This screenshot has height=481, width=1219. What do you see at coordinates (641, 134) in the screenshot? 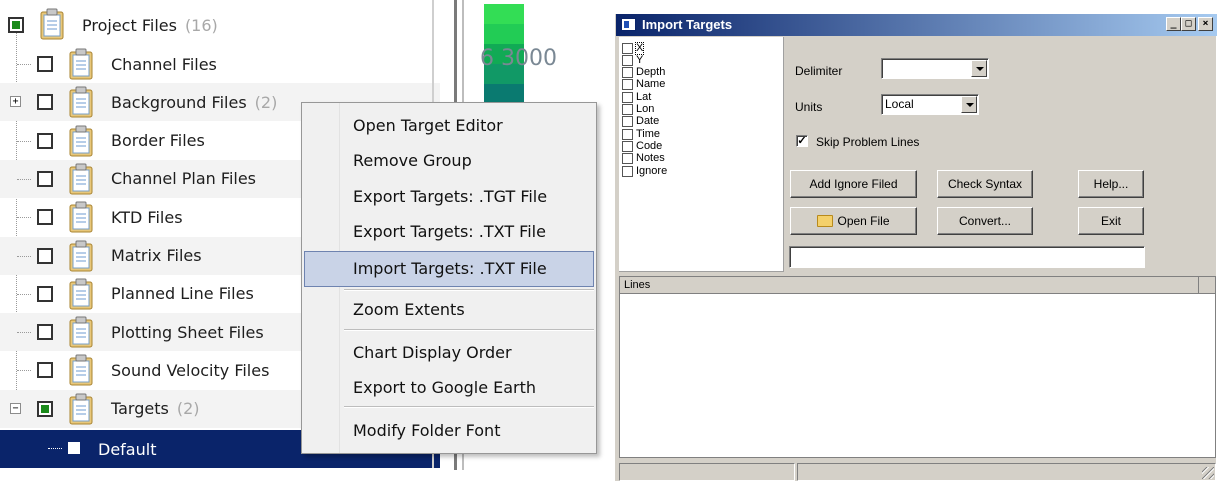
I see `field-checkbox-item: Time` at bounding box center [641, 134].